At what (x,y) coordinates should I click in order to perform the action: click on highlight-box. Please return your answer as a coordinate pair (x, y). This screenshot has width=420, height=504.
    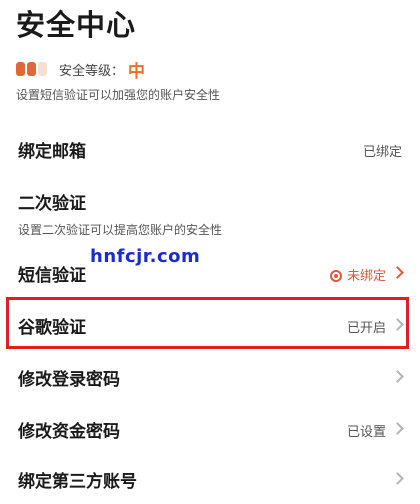
    Looking at the image, I should click on (207, 323).